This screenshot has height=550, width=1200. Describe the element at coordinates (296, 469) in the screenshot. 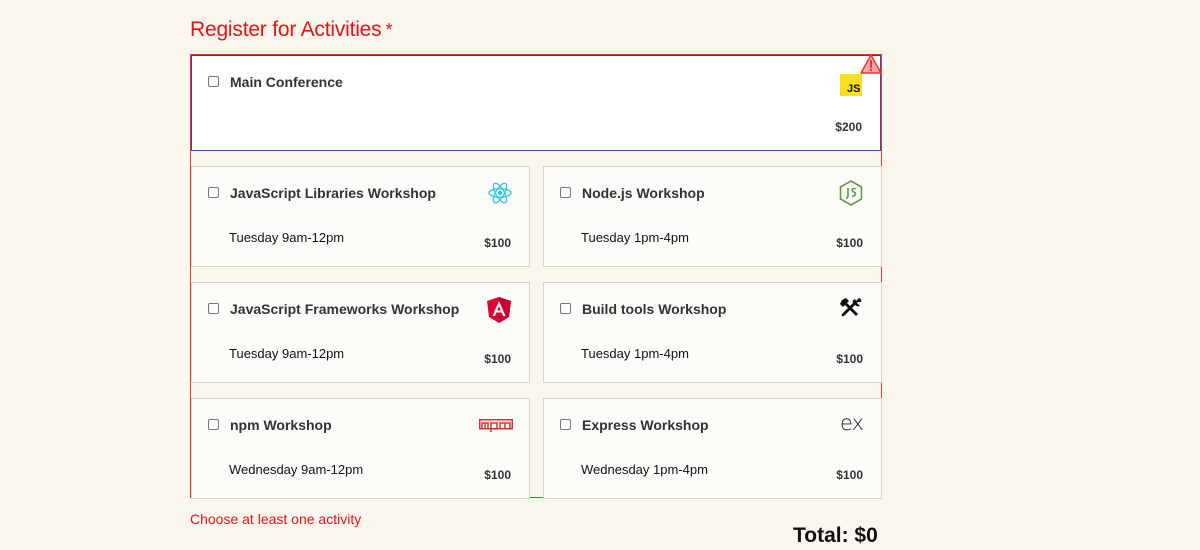

I see `activity-time: Wednesday 9am-12pm` at that location.